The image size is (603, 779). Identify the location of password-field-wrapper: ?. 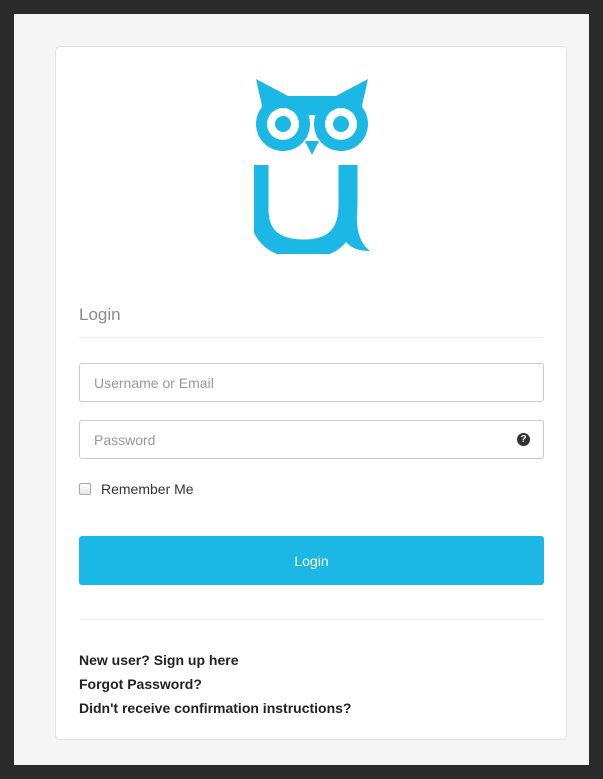
(311, 439).